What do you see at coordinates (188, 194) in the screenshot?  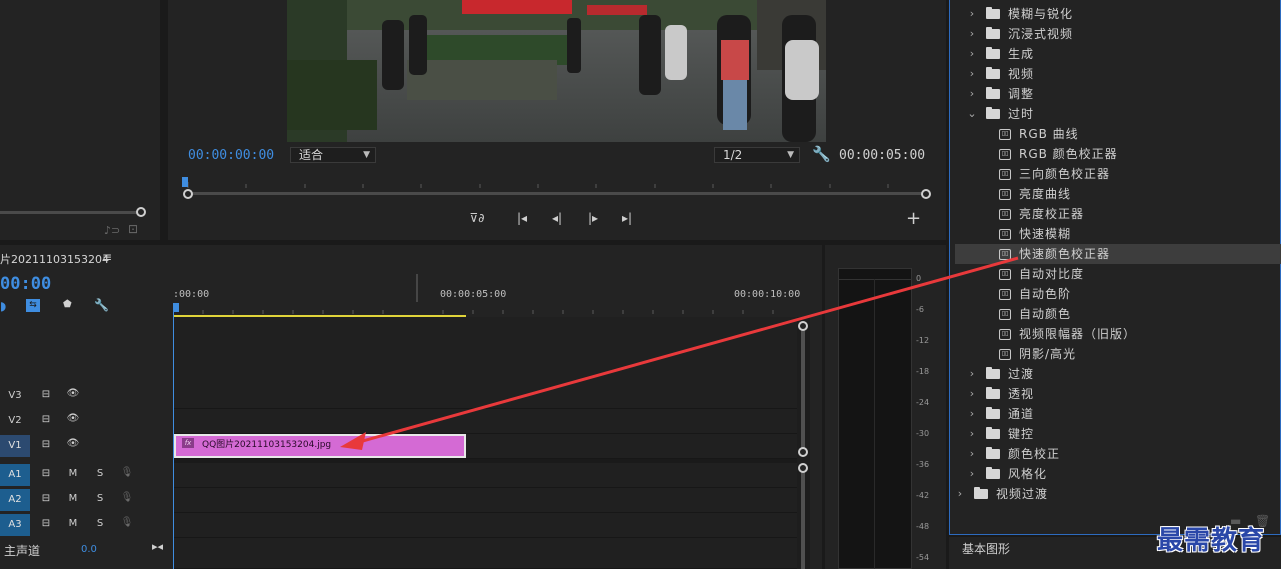 I see `zoom-start-handle` at bounding box center [188, 194].